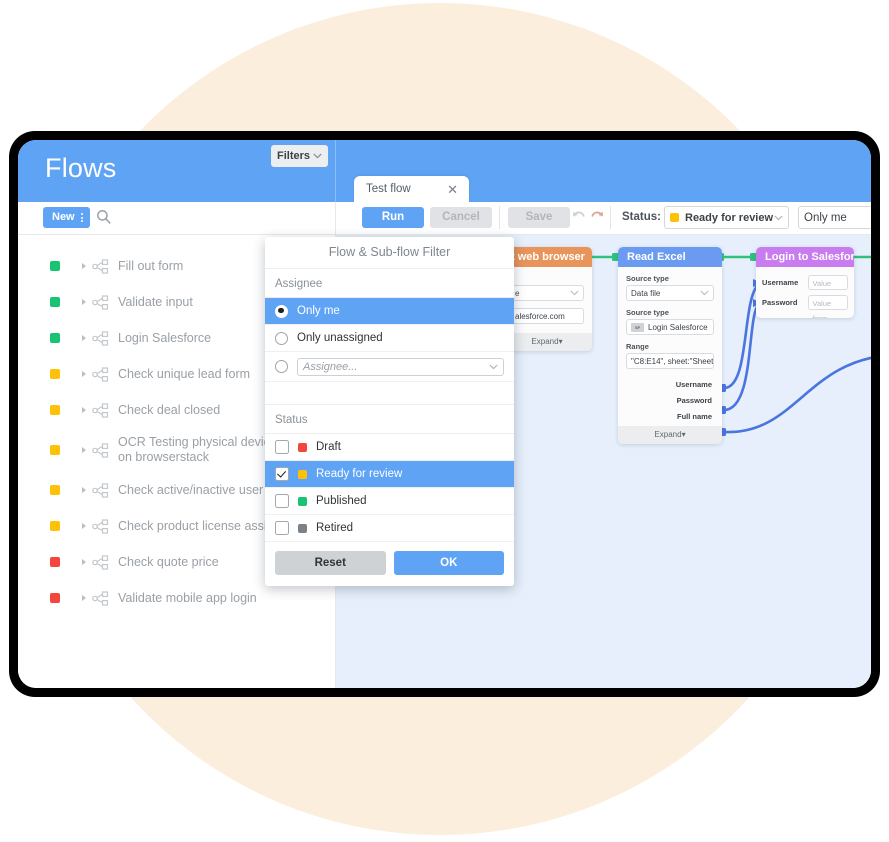 This screenshot has width=889, height=842. I want to click on excel-port-fullname: Full name, so click(670, 416).